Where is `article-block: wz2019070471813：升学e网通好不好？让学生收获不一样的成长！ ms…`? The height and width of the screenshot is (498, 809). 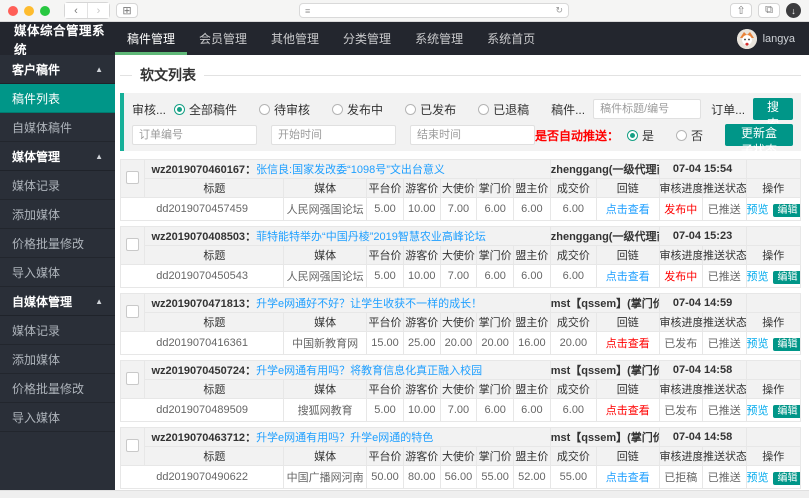
article-block: wz2019070471813：升学e网通好不好？让学生收获不一样的成长！ ms… is located at coordinates (460, 324).